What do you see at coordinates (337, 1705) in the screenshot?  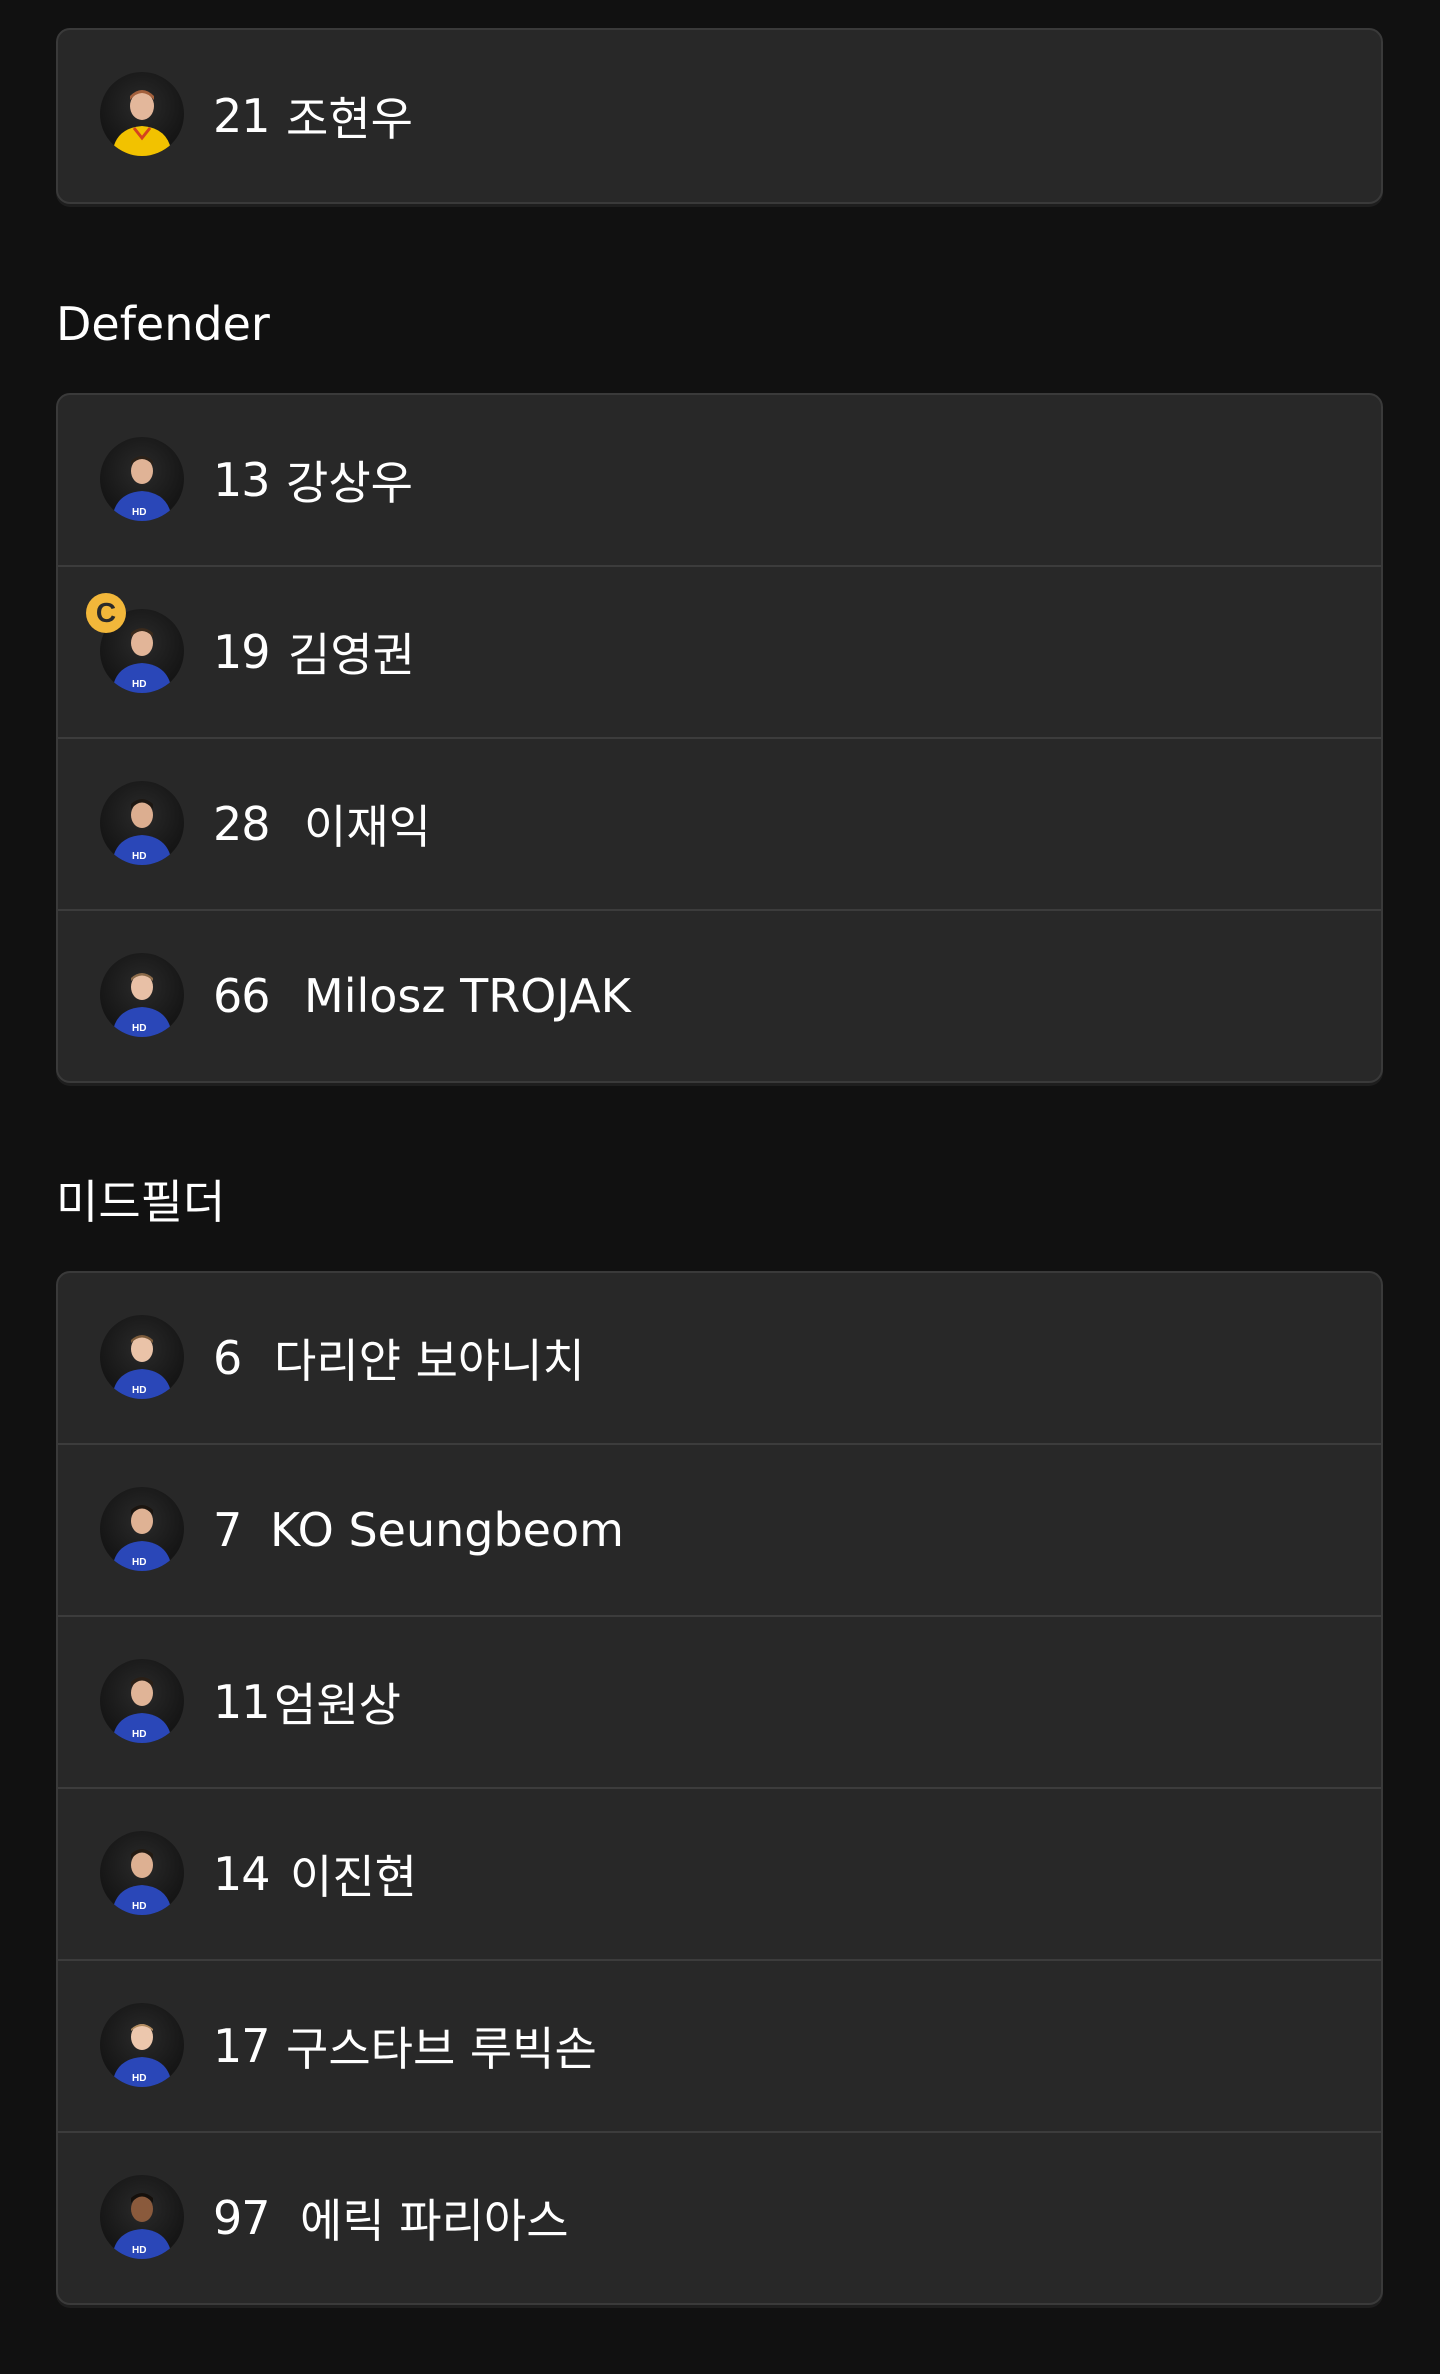 I see `player-name: 엄원상` at bounding box center [337, 1705].